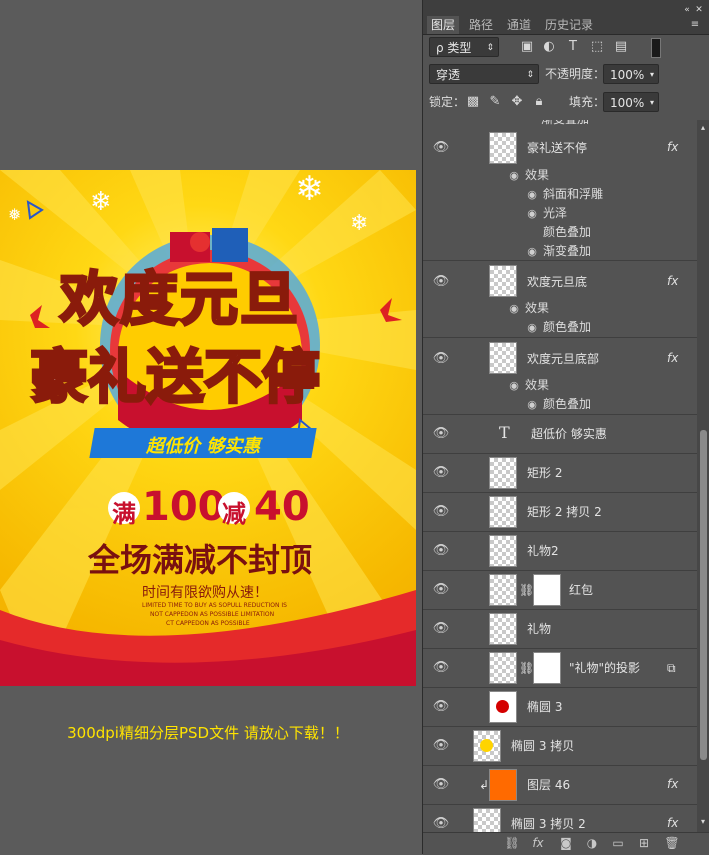 The image size is (709, 855). I want to click on layer-row: 👁︎ ⛓ "礼物"的投影 ⧉, so click(560, 668).